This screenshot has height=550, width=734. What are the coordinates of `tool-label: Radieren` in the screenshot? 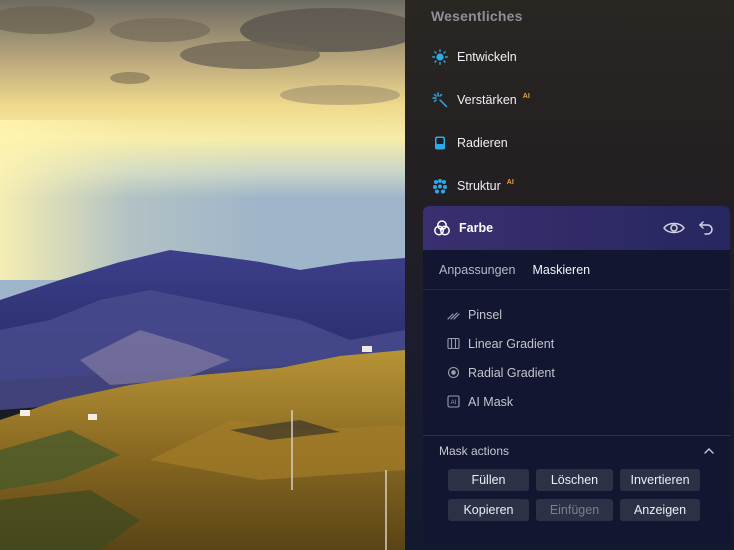 It's located at (482, 143).